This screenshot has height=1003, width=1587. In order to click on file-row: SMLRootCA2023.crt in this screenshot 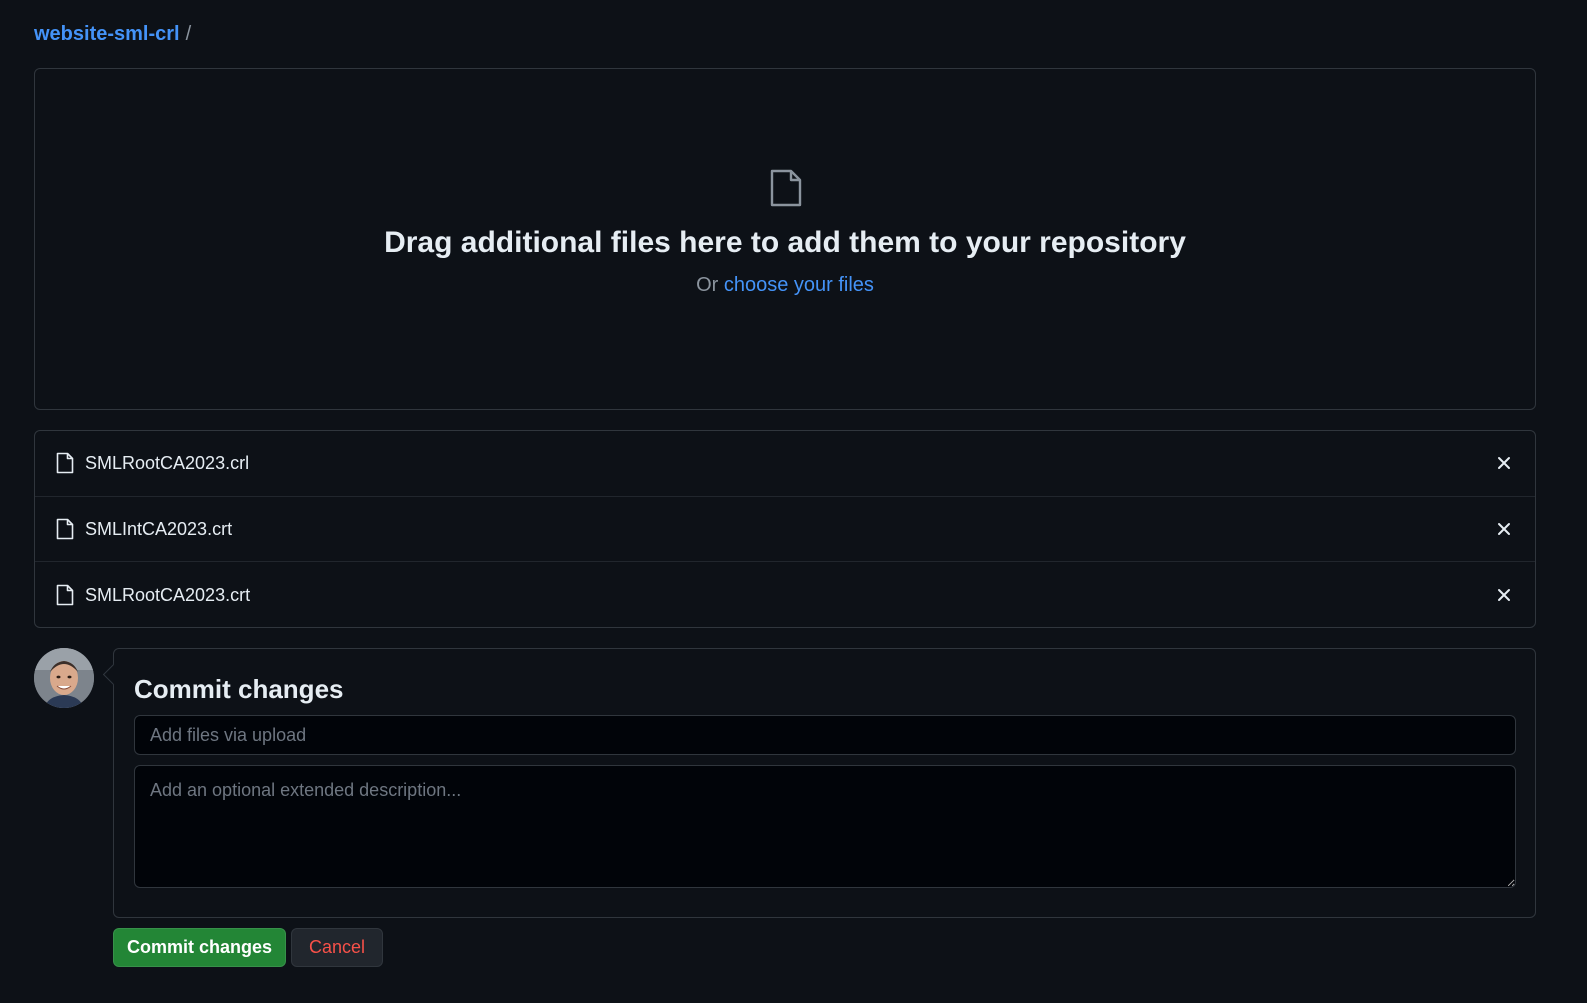, I will do `click(785, 594)`.